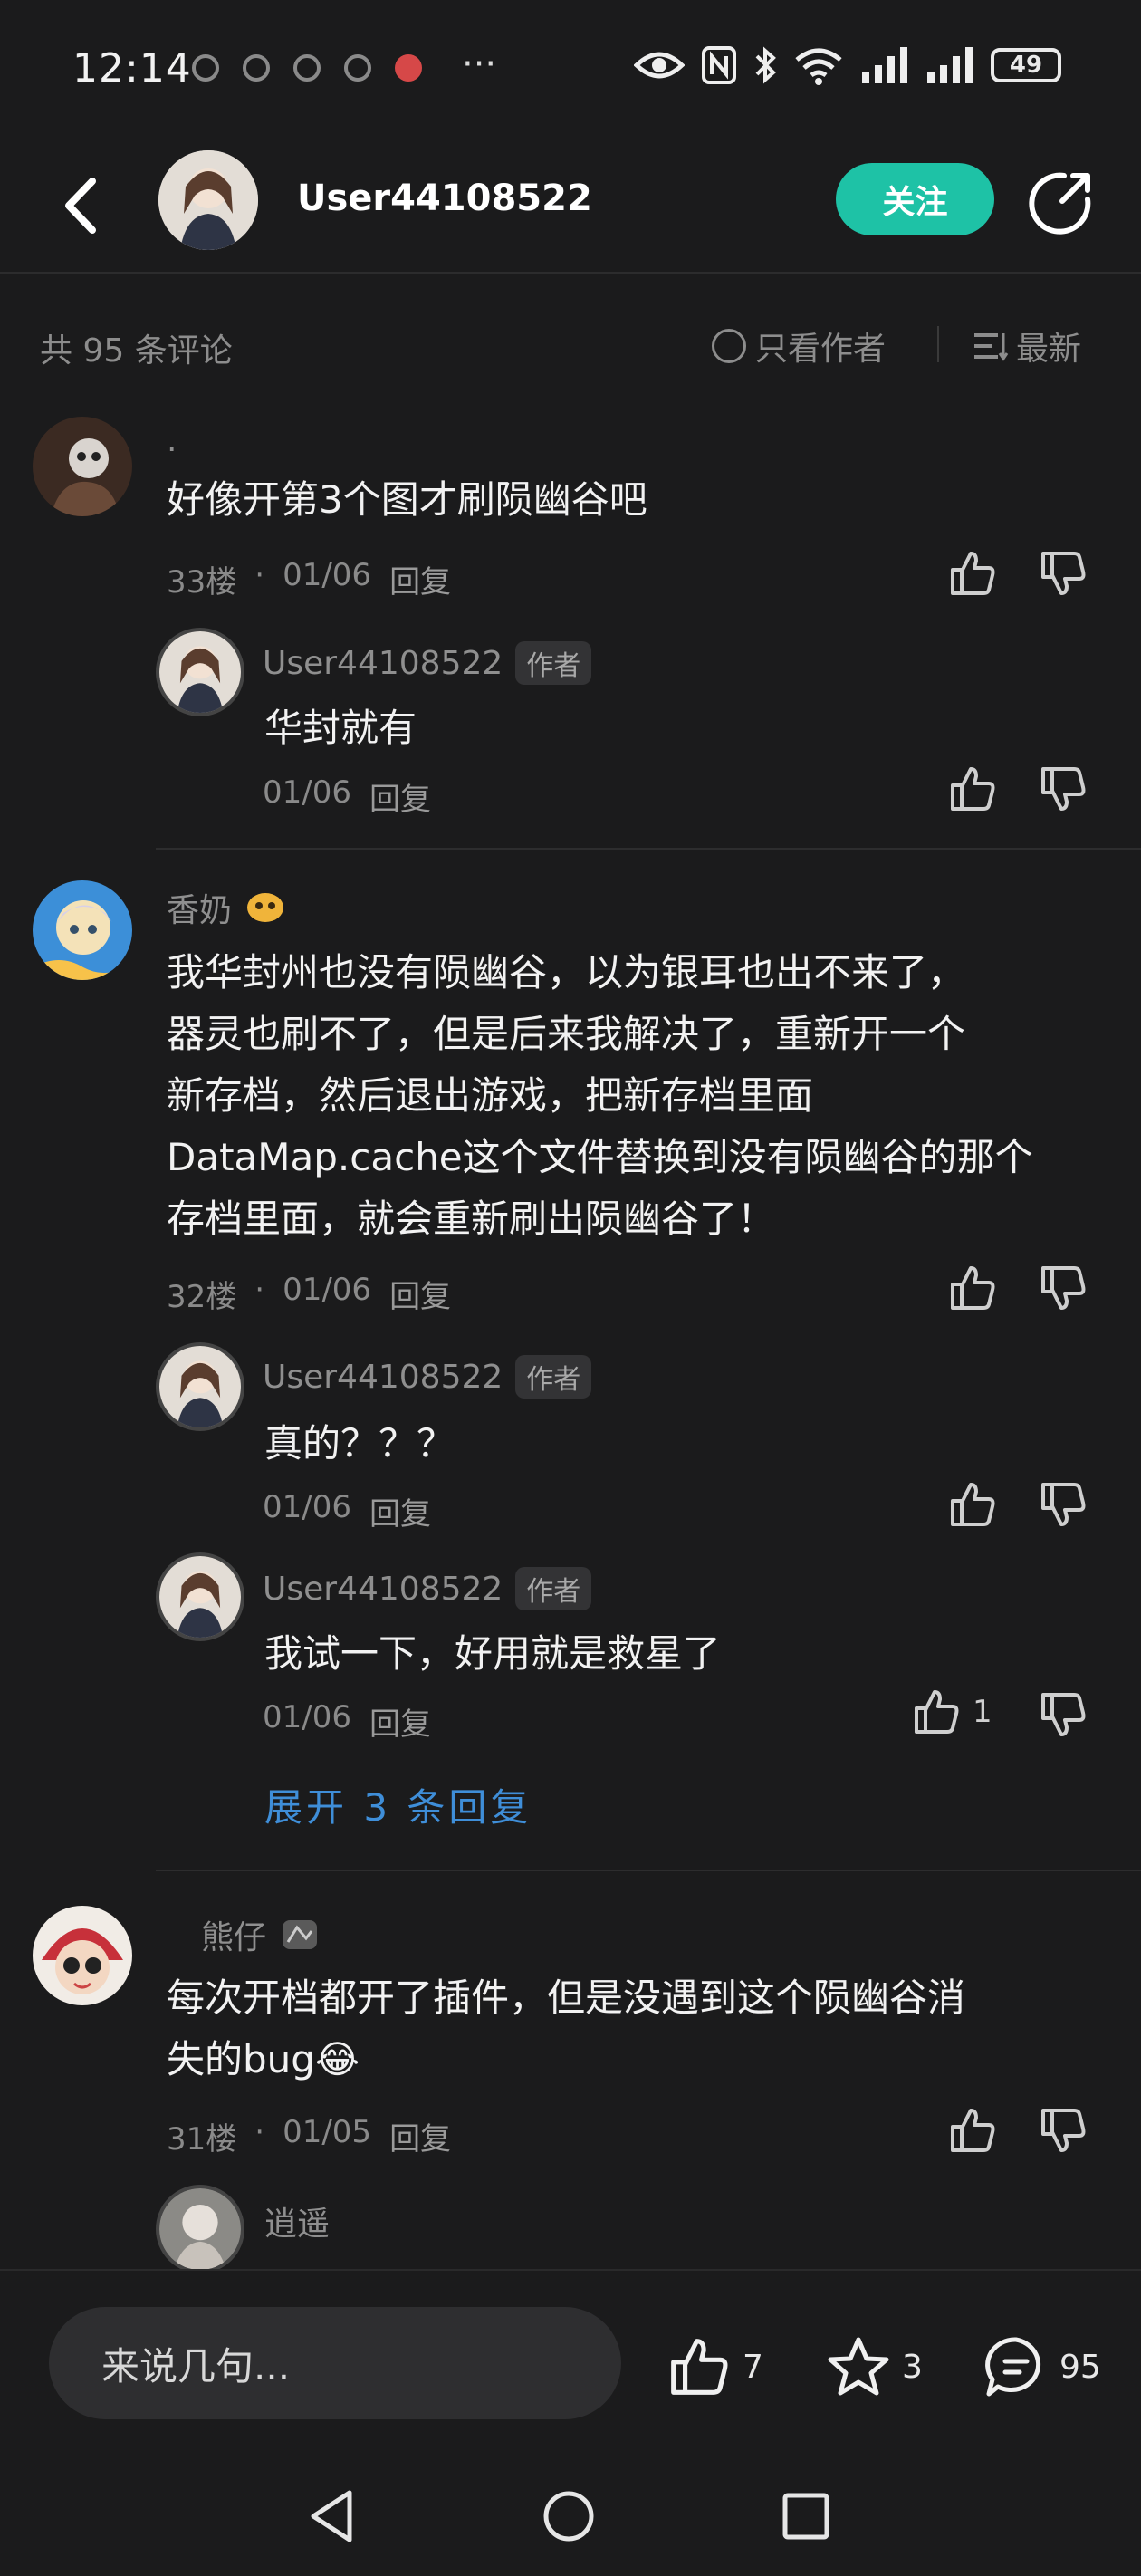 This screenshot has width=1141, height=2576. Describe the element at coordinates (297, 2220) in the screenshot. I see `reply-author-name: 逍遥` at that location.